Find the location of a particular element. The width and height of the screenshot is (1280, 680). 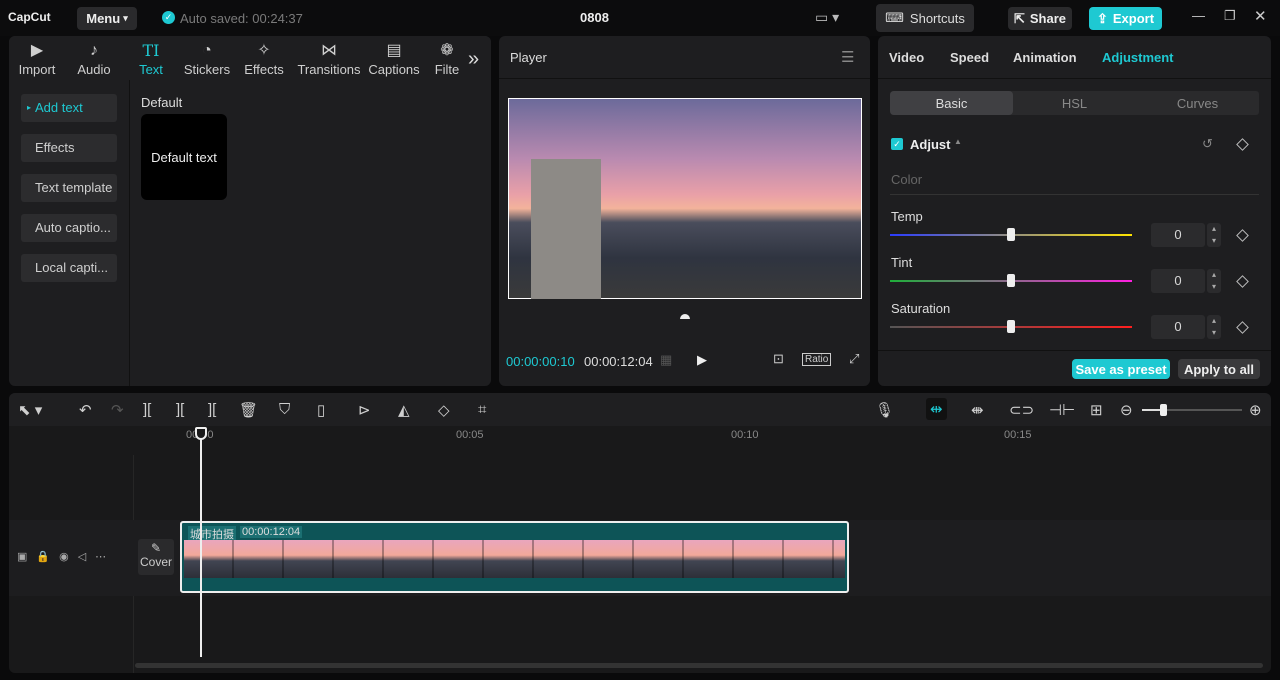

link-icon: ⊂⊃ is located at coordinates (1021, 410).